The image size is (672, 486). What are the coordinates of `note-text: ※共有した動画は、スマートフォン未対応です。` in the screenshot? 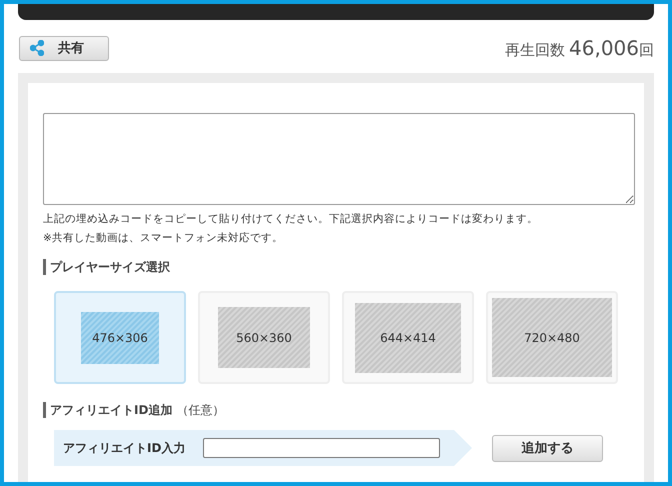 It's located at (163, 238).